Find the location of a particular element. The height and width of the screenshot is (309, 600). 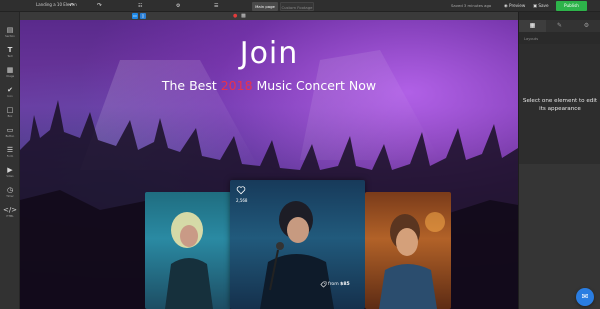

section-icon: ▤ is located at coordinates (10, 30).